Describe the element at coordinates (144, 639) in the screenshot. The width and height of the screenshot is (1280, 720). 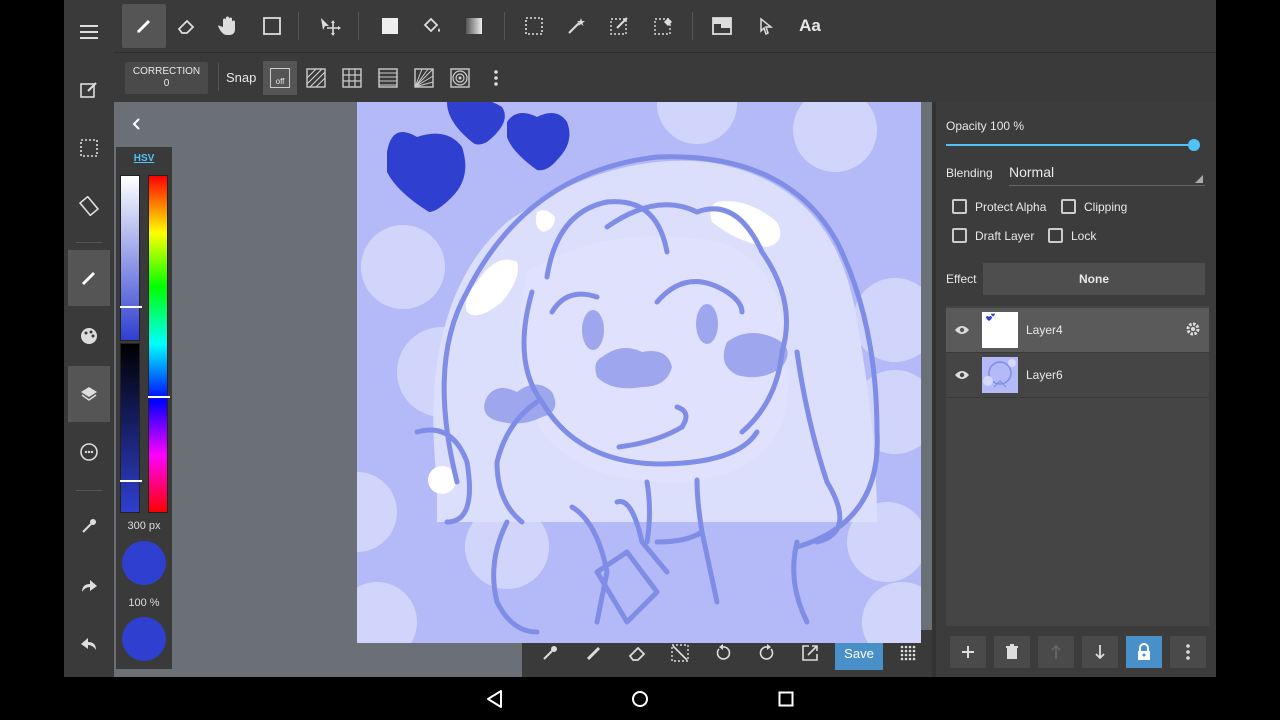
I see `secondary-color-swatch` at that location.